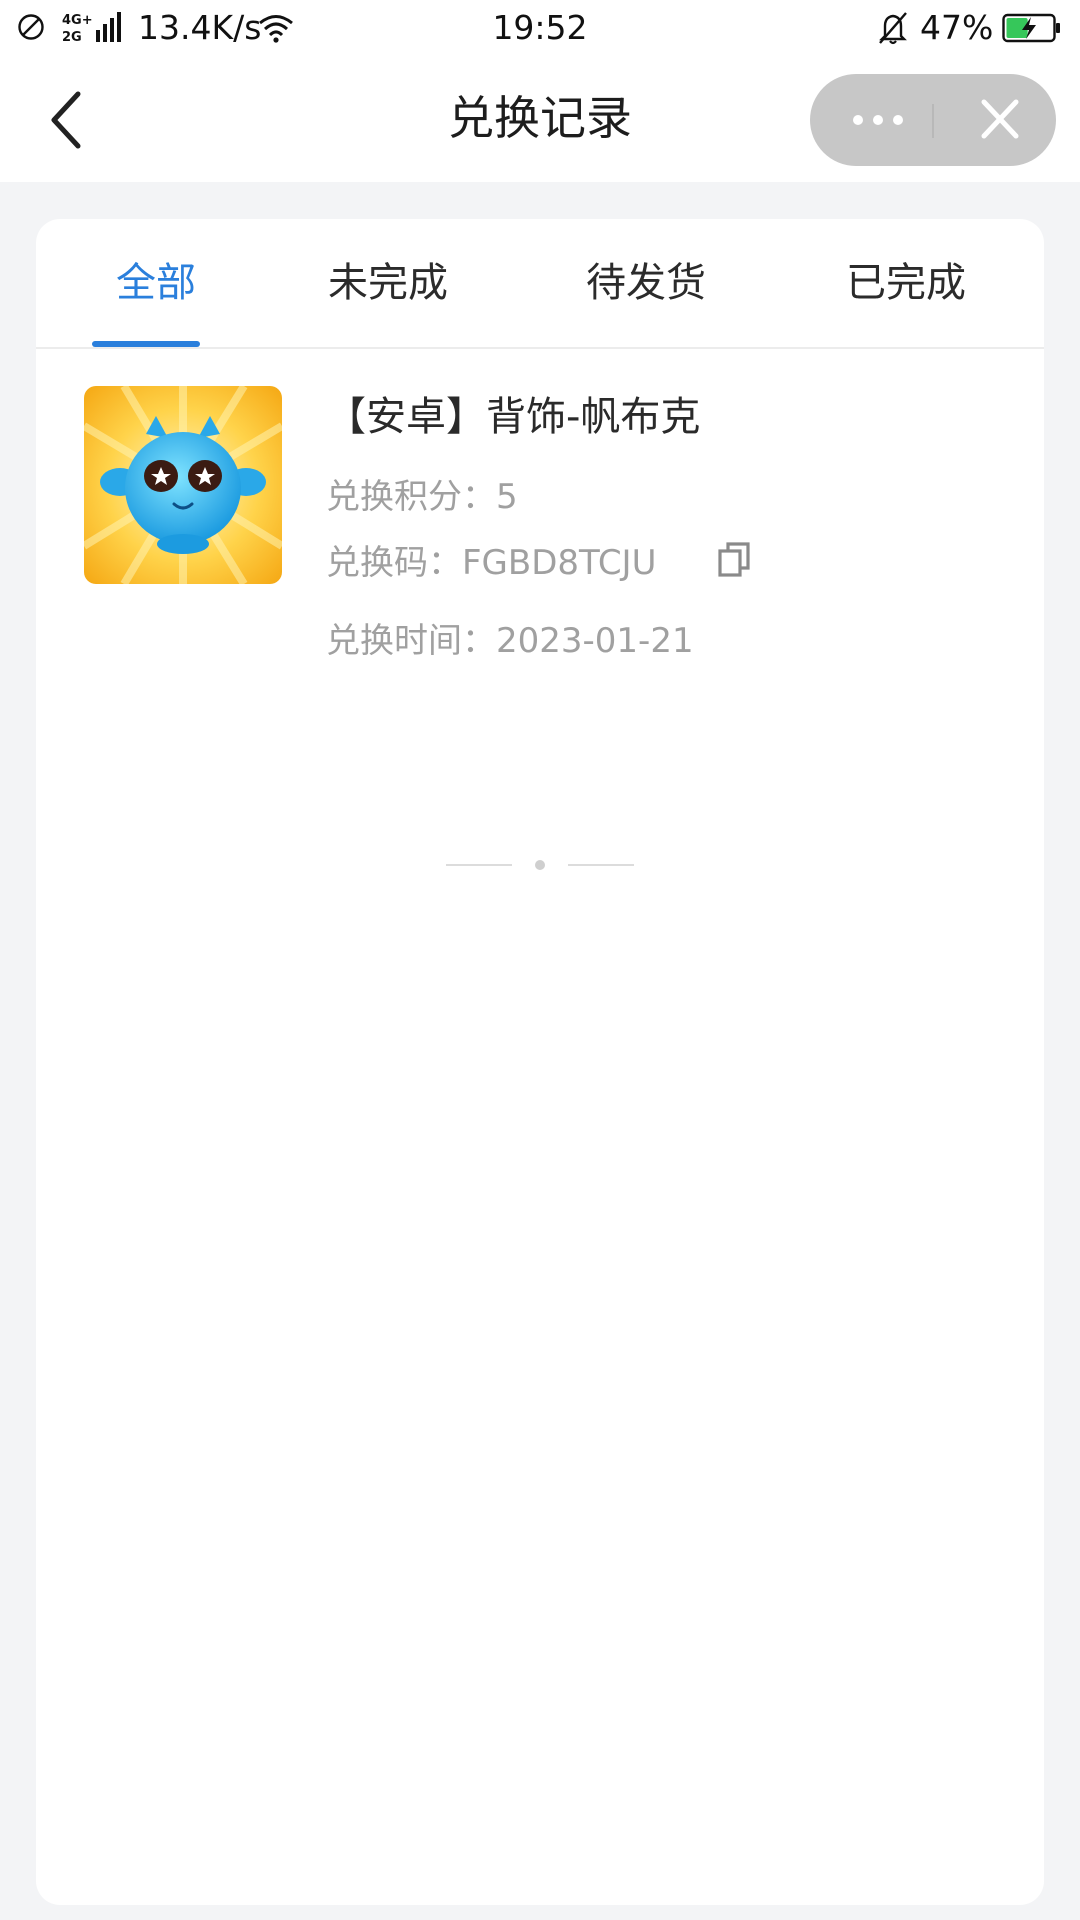 The height and width of the screenshot is (1920, 1080). What do you see at coordinates (411, 641) in the screenshot?
I see `time-label: 兑换时间：` at bounding box center [411, 641].